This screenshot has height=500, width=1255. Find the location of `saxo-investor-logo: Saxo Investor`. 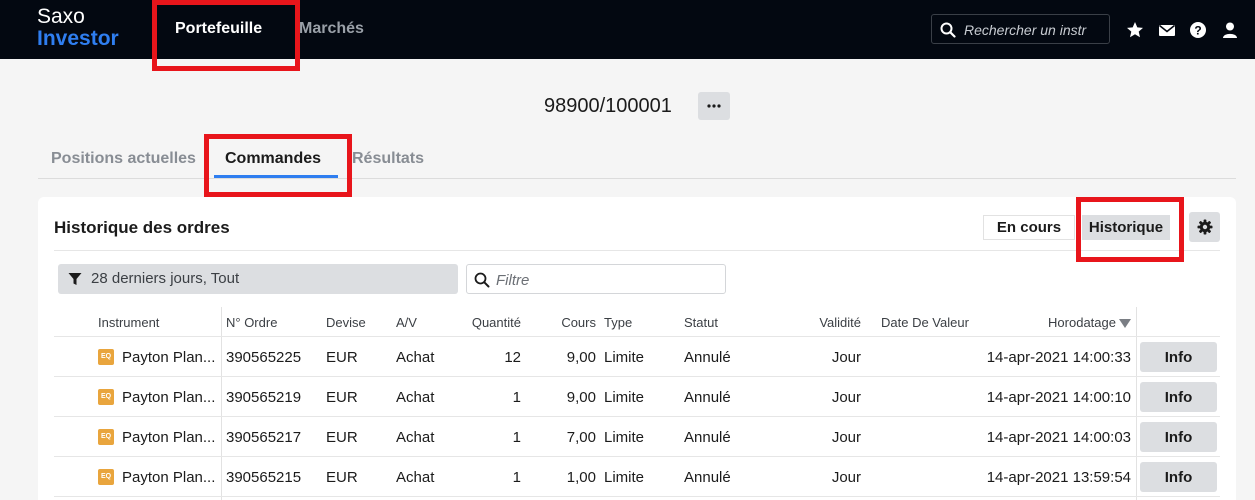

saxo-investor-logo: Saxo Investor is located at coordinates (78, 28).